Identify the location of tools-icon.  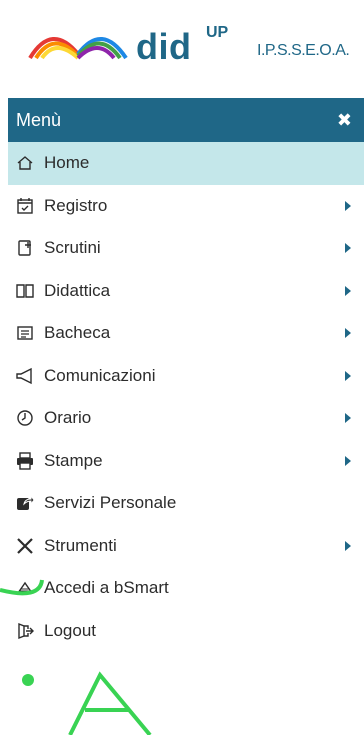
(25, 546).